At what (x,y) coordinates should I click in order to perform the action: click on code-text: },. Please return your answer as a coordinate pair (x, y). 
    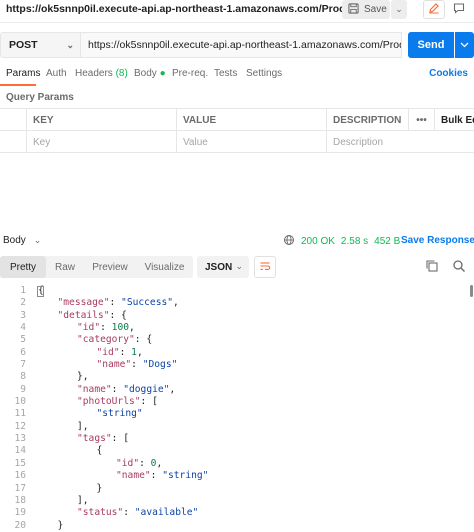
    Looking at the image, I should click on (83, 377).